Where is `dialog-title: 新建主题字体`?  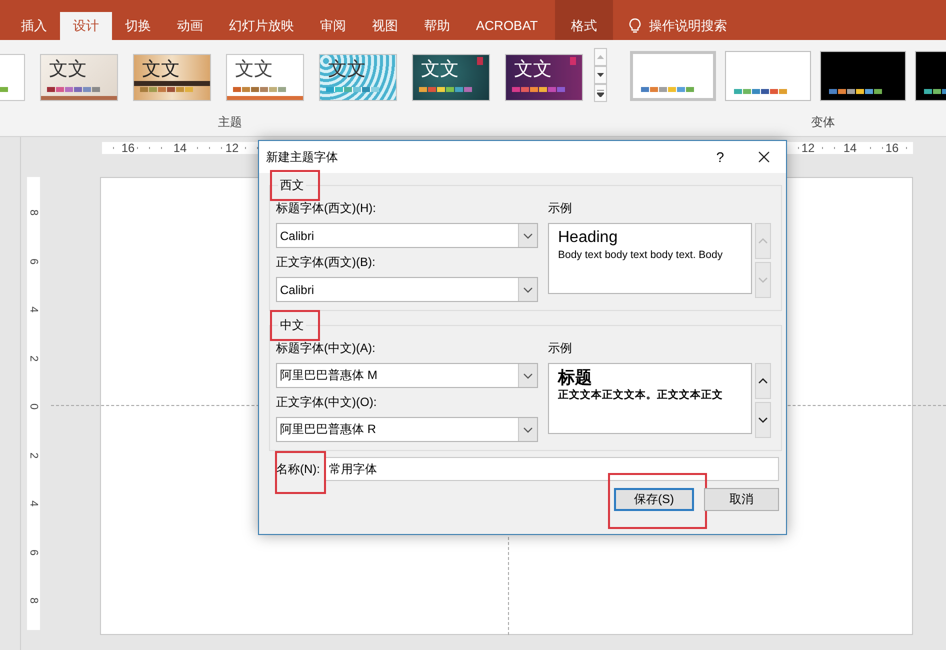 dialog-title: 新建主题字体 is located at coordinates (302, 157).